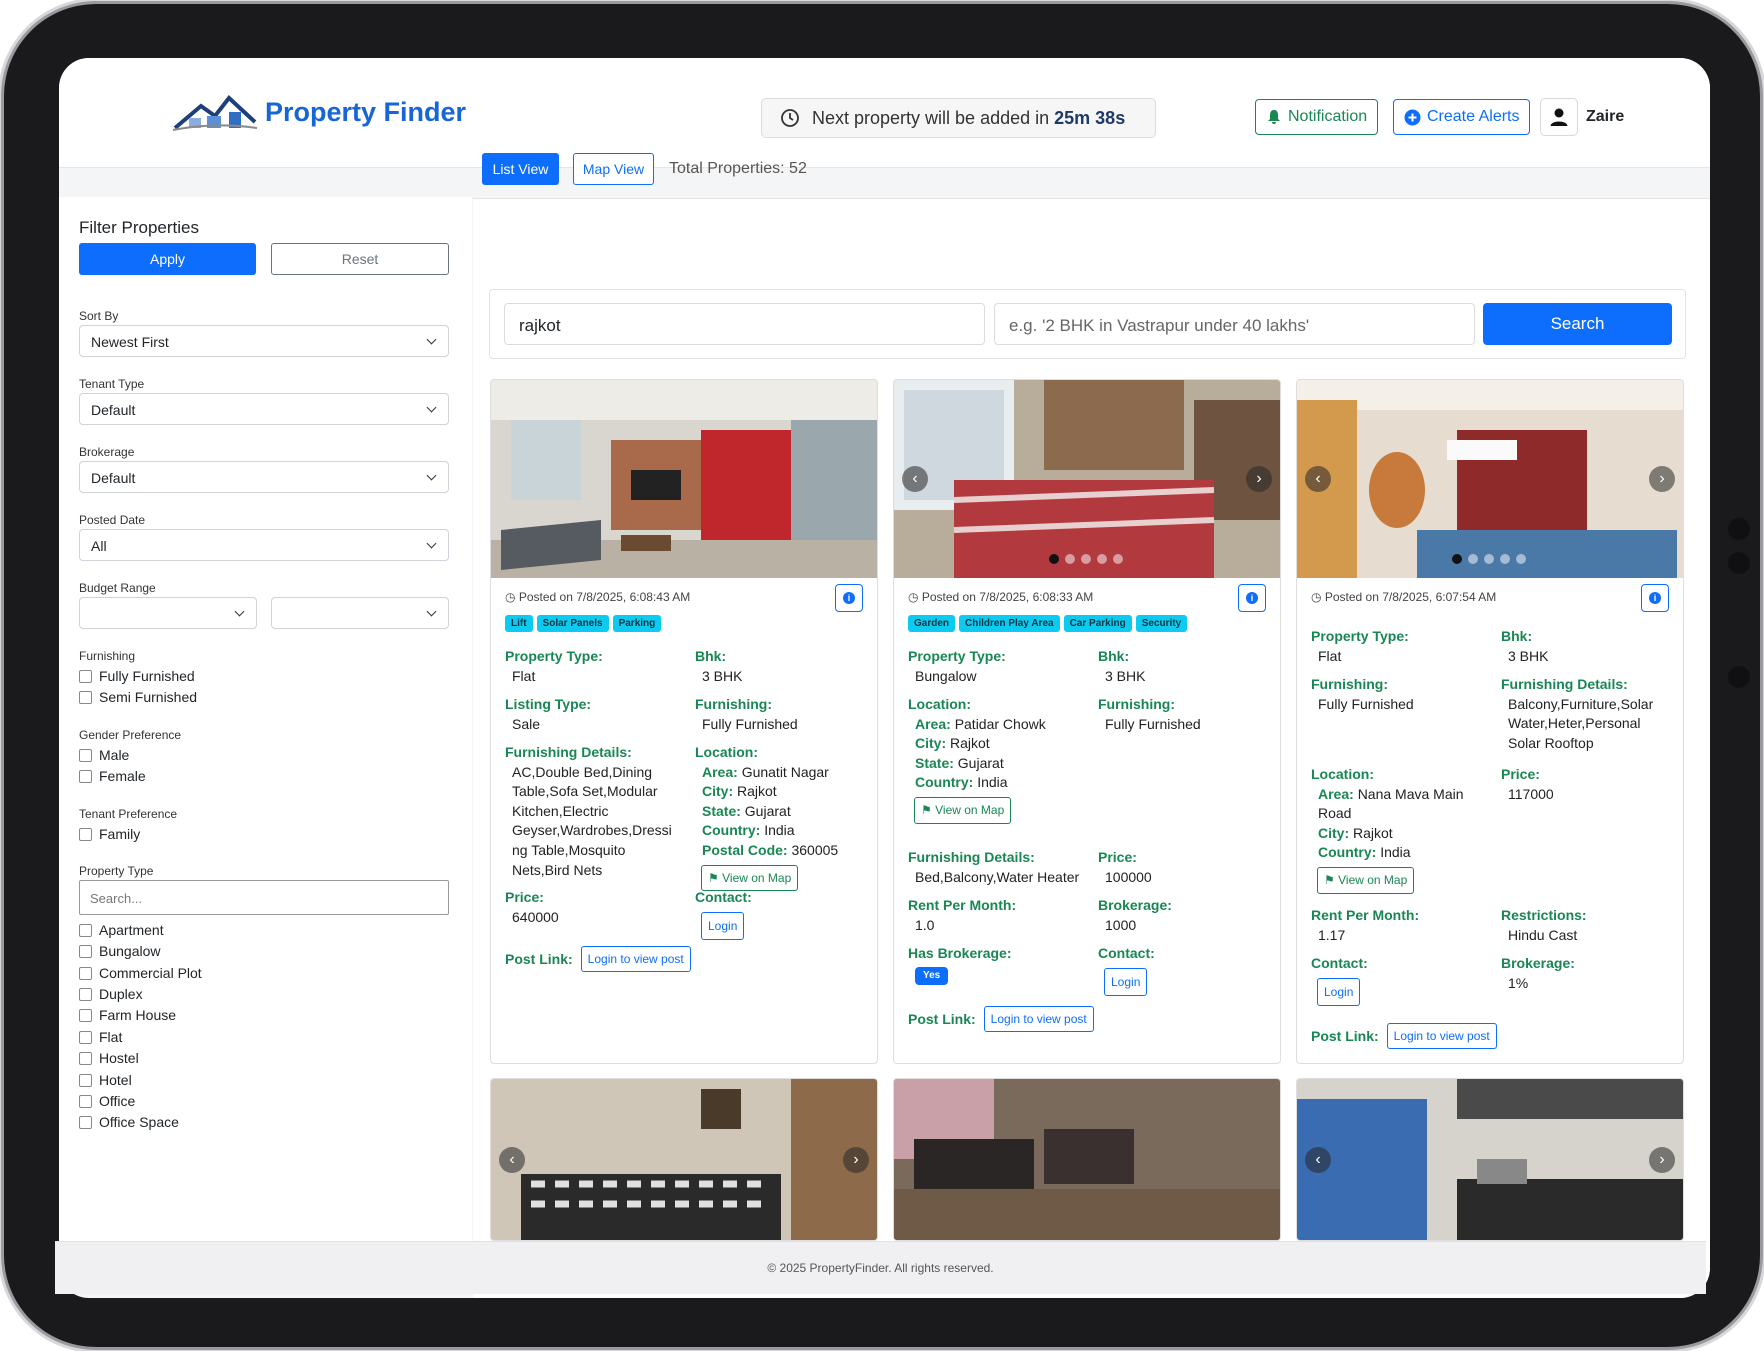 The image size is (1764, 1351). I want to click on checkbox-label: Fully Furnished, so click(147, 676).